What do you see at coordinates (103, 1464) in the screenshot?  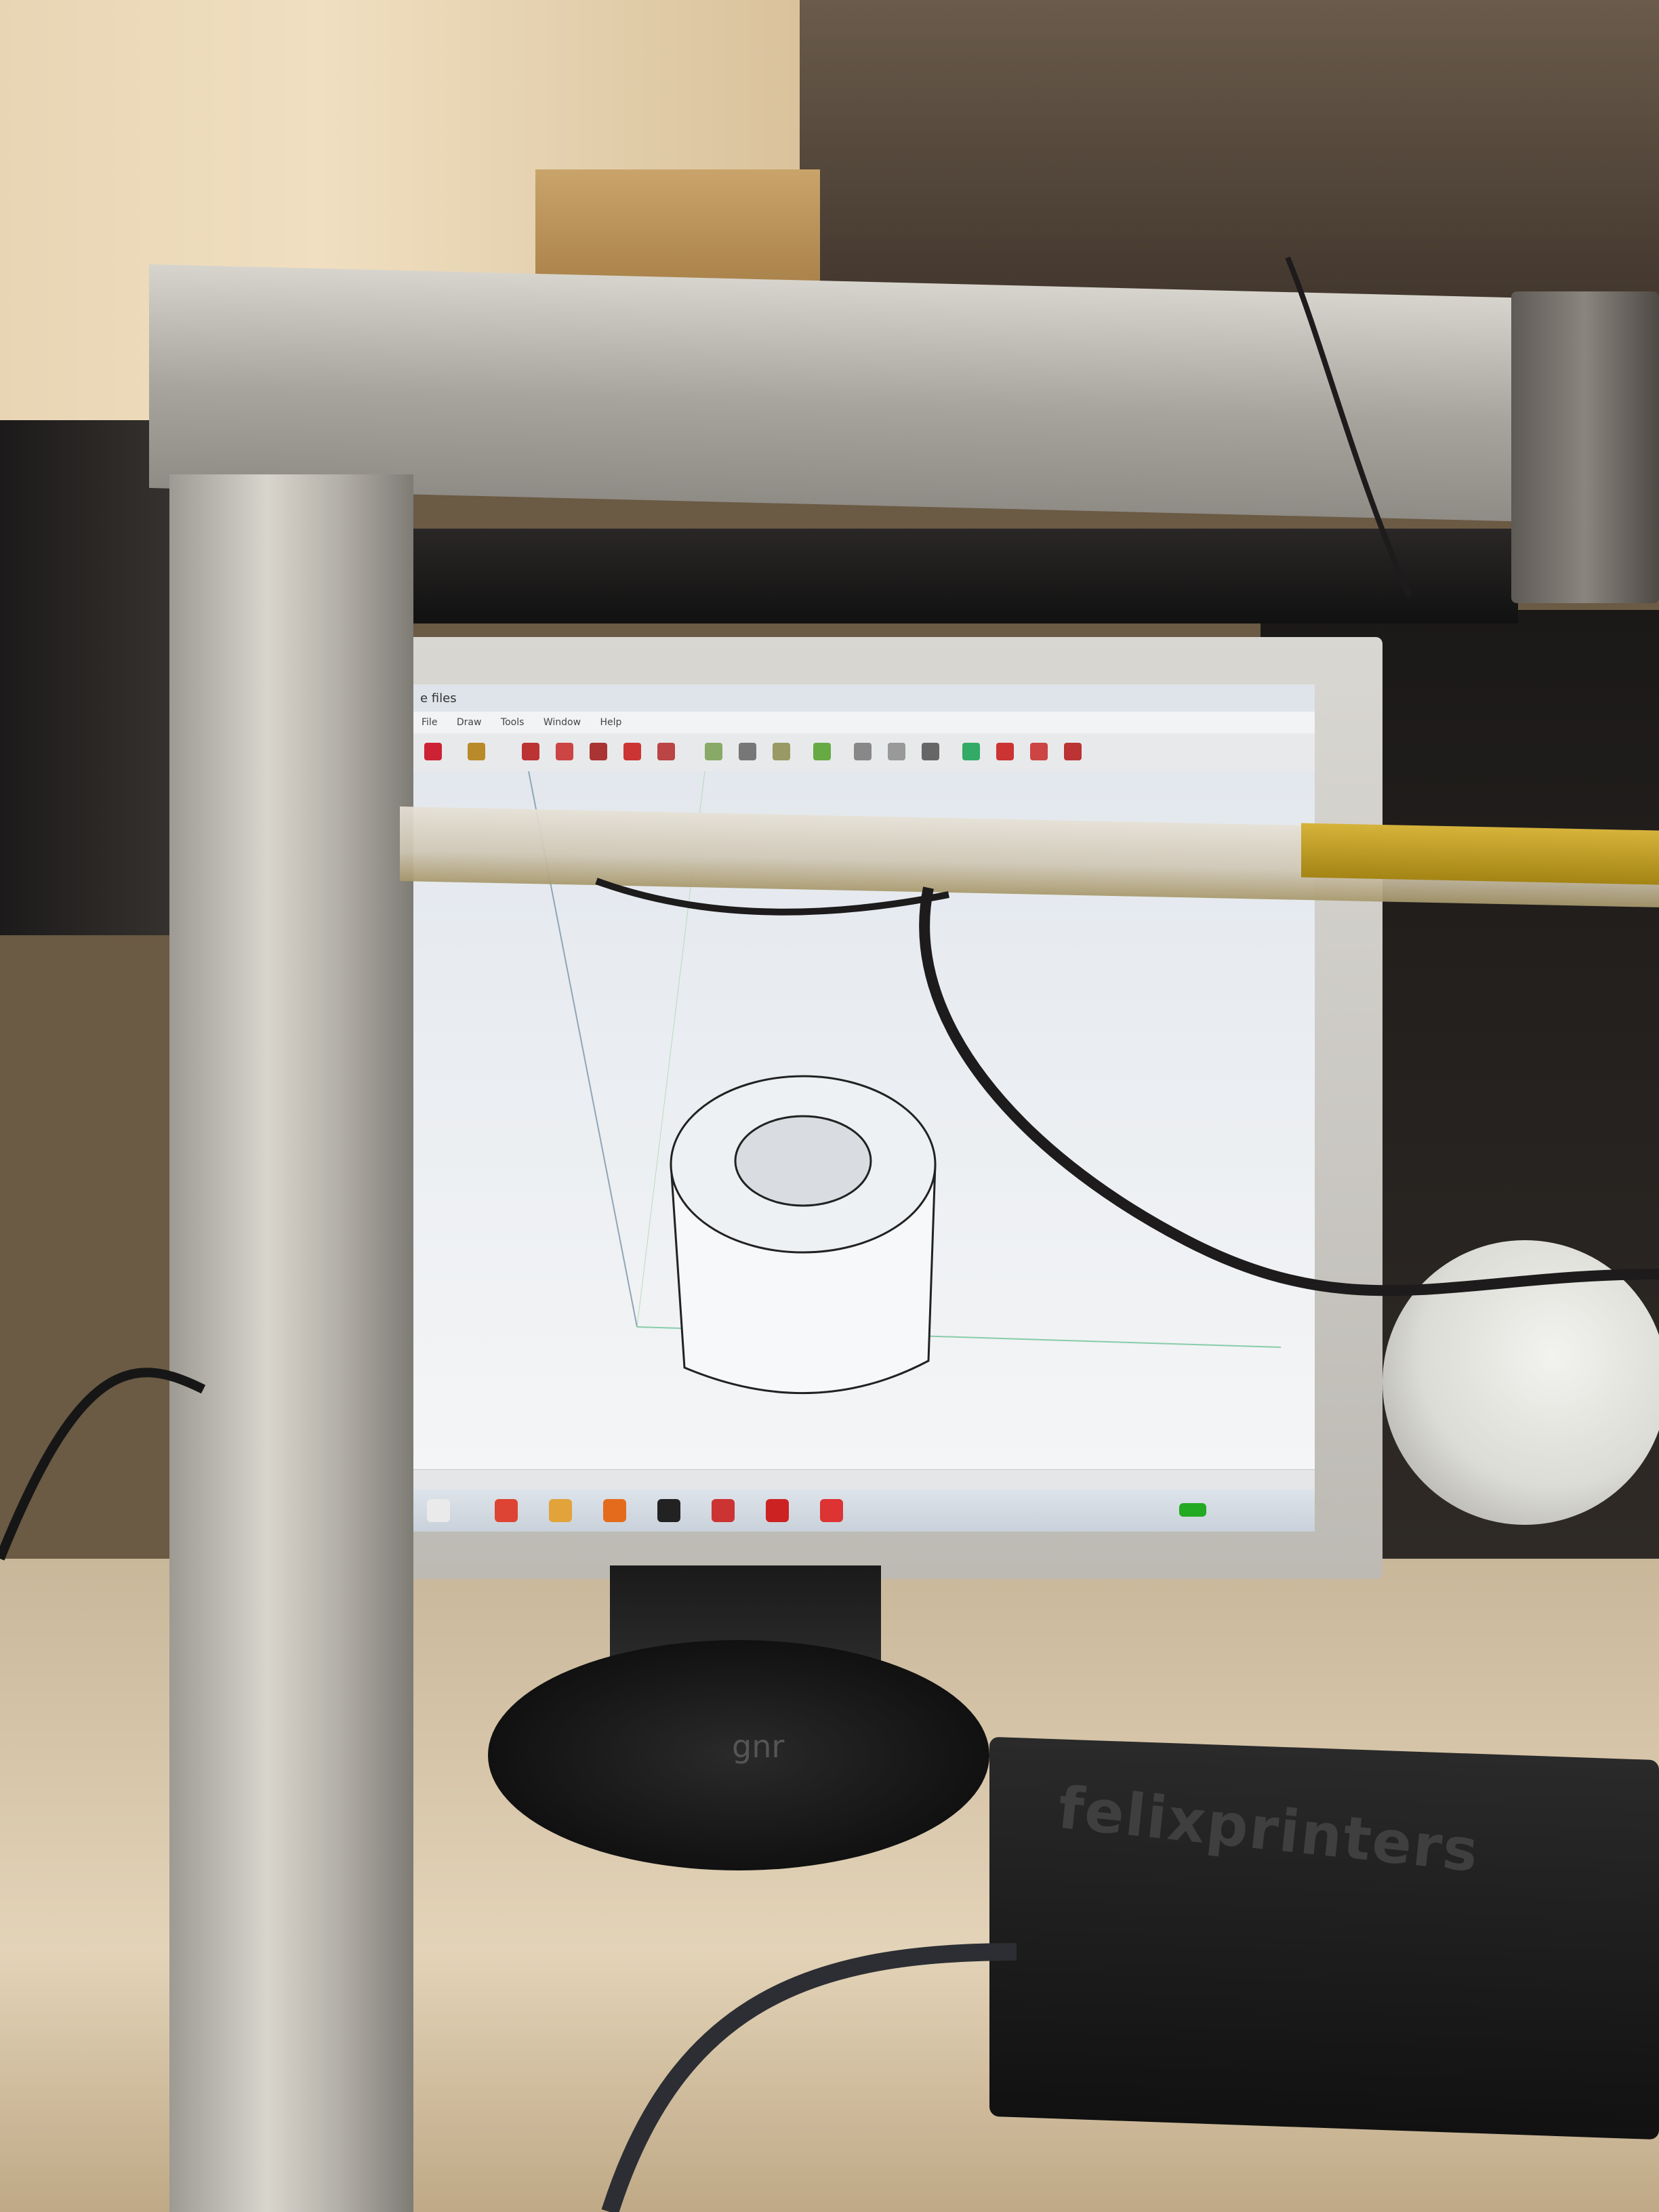 I see `desk-cable` at bounding box center [103, 1464].